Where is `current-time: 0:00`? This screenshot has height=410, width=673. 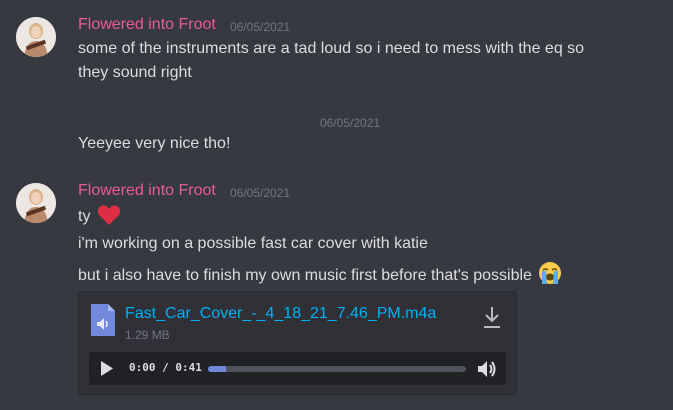
current-time: 0:00 is located at coordinates (142, 367).